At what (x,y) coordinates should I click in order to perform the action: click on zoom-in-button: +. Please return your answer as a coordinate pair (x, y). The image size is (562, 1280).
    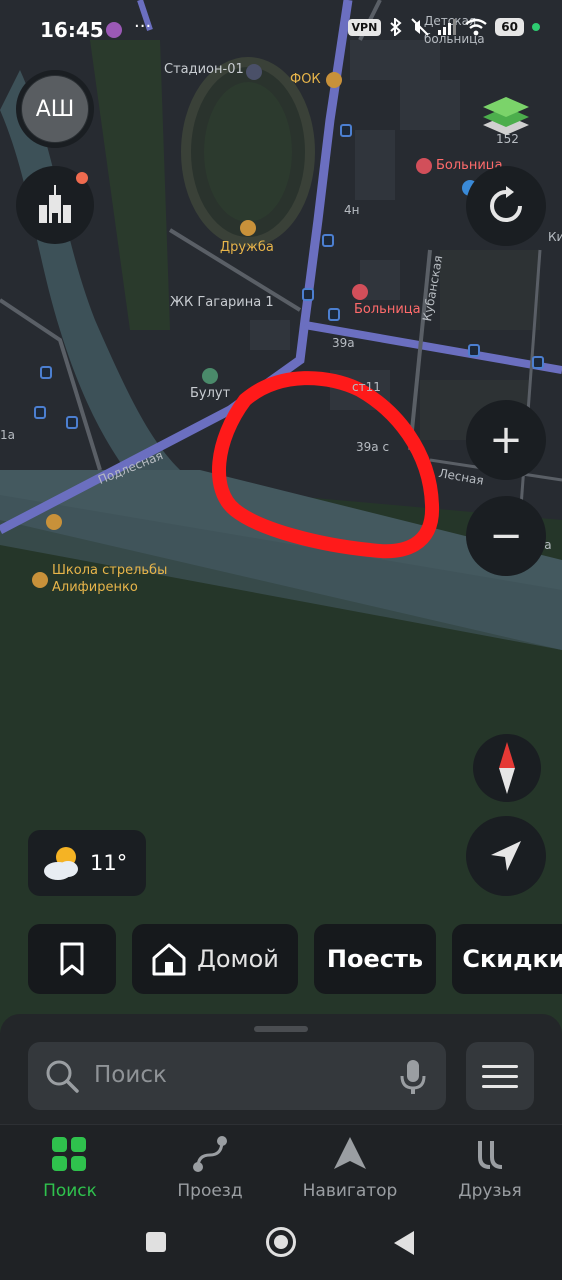
    Looking at the image, I should click on (506, 440).